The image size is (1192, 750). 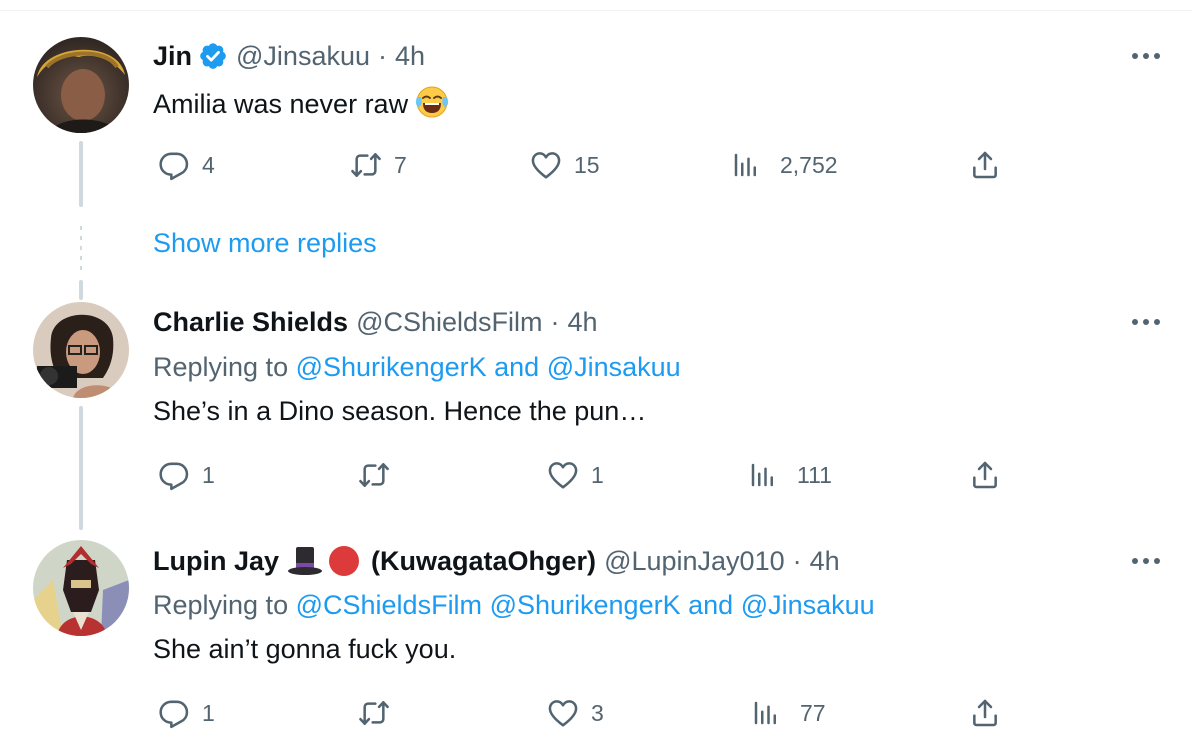 What do you see at coordinates (597, 712) in the screenshot?
I see `like-count: 3` at bounding box center [597, 712].